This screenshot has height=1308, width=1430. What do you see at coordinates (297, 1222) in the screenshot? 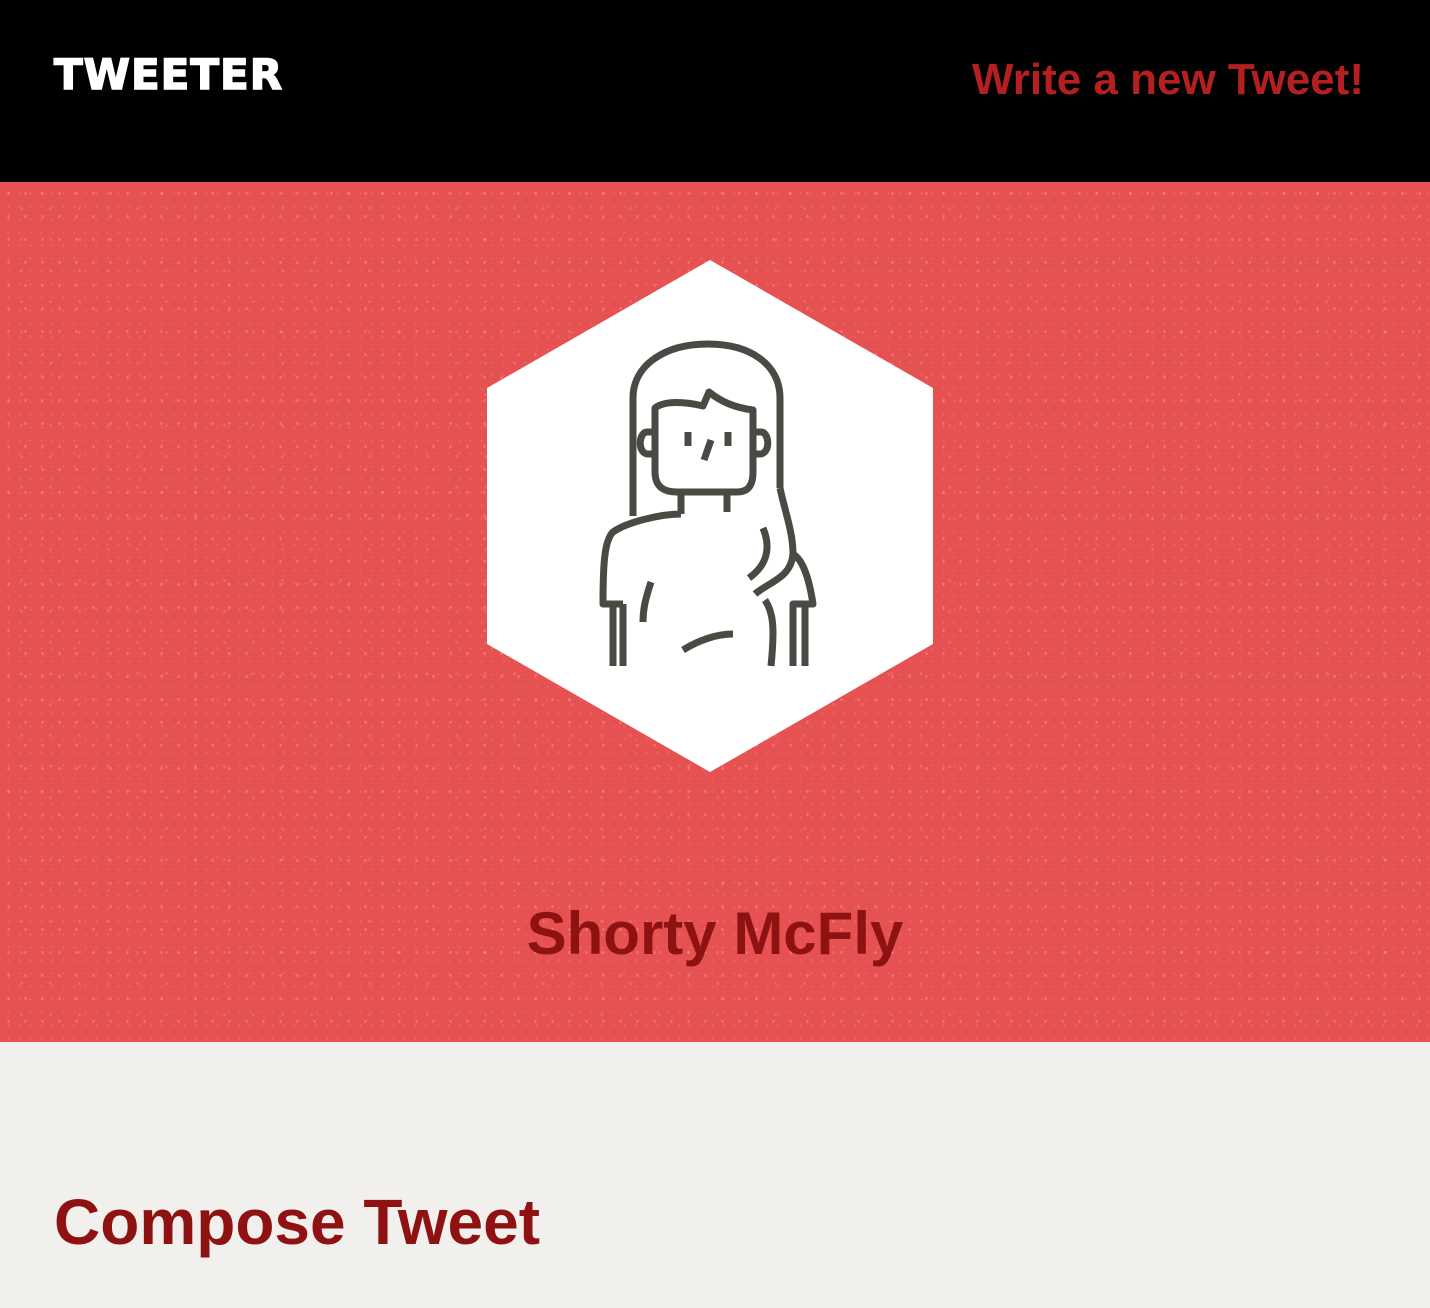
I see `compose-tweet-heading: Compose Tweet` at bounding box center [297, 1222].